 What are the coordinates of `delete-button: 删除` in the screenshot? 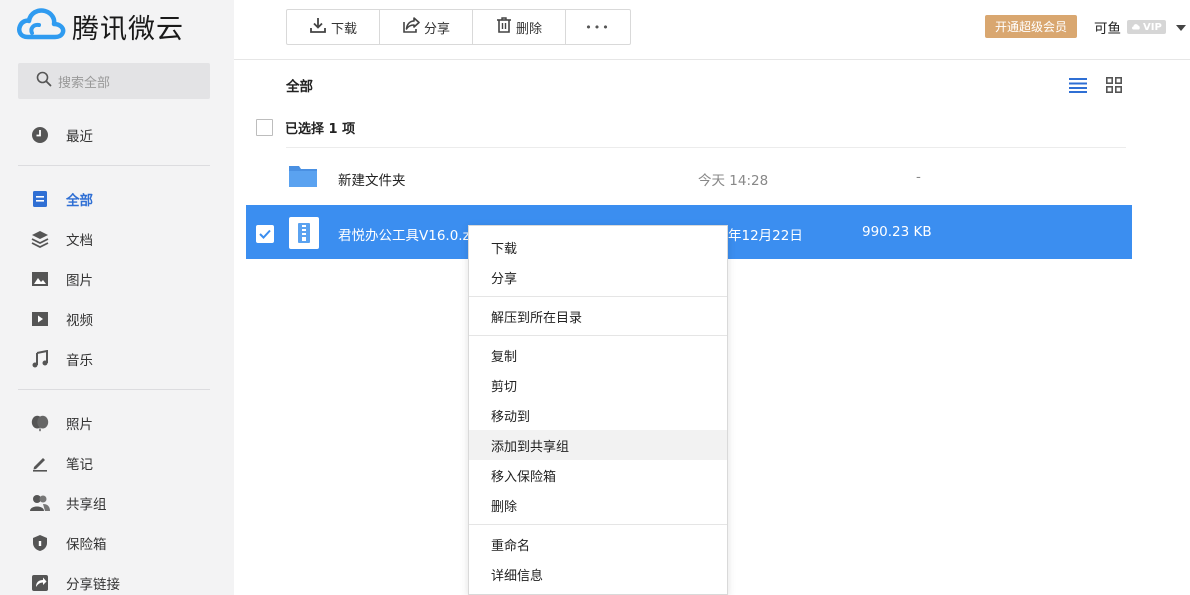 It's located at (519, 27).